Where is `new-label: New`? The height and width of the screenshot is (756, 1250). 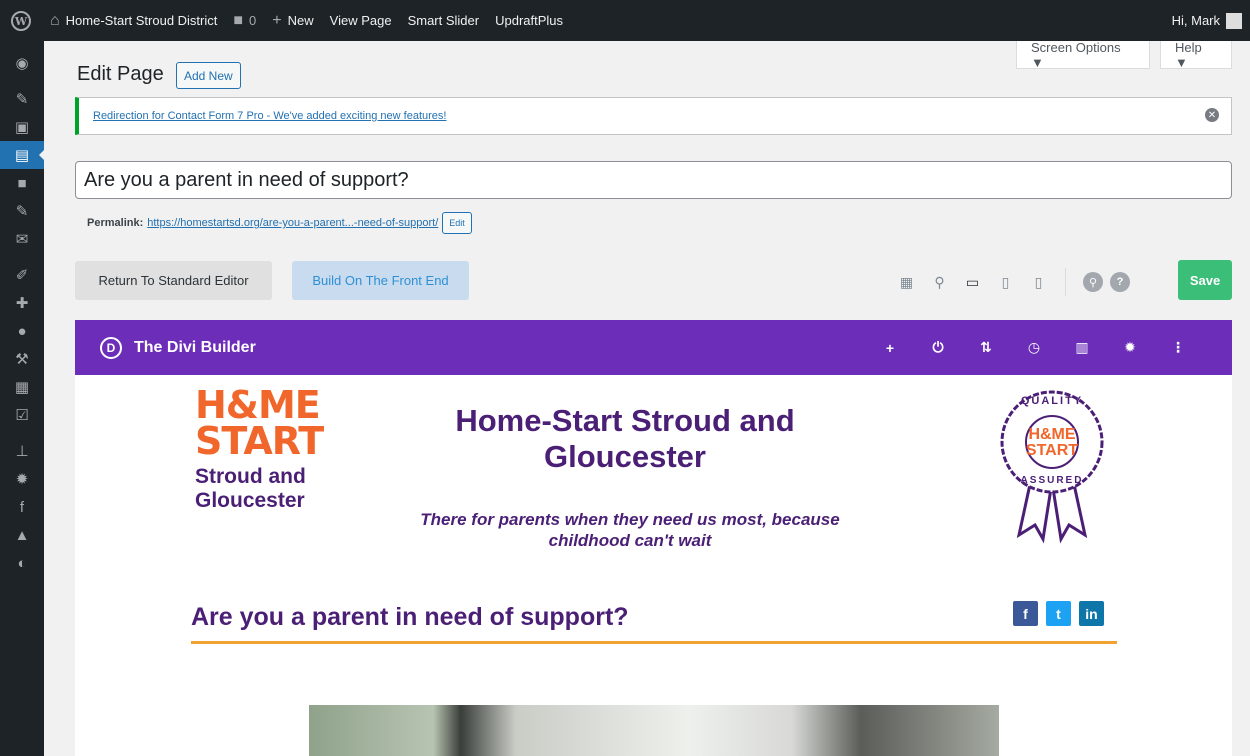 new-label: New is located at coordinates (300, 20).